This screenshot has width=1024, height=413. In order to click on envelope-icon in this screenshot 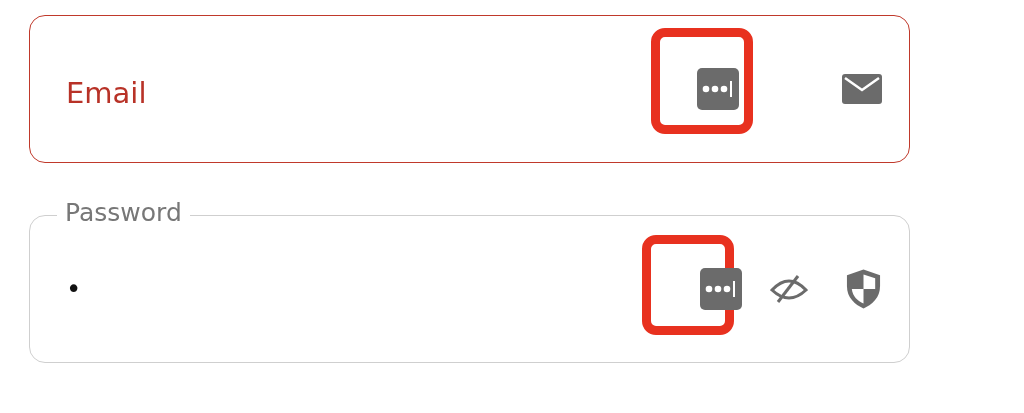, I will do `click(862, 89)`.